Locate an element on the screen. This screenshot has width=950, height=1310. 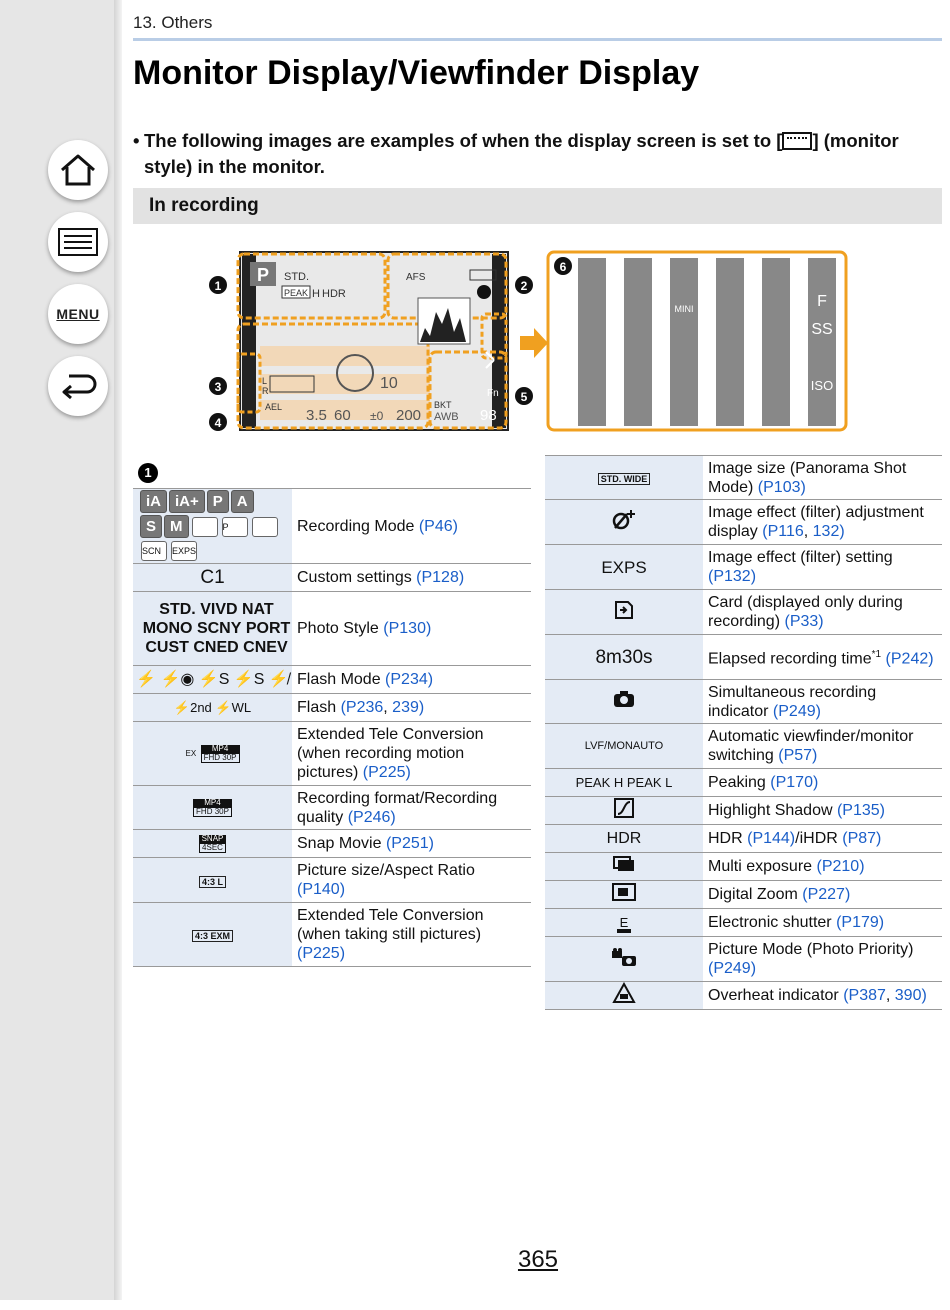
ext-tele-still-icon: 4:3 EXM is located at coordinates (212, 934).